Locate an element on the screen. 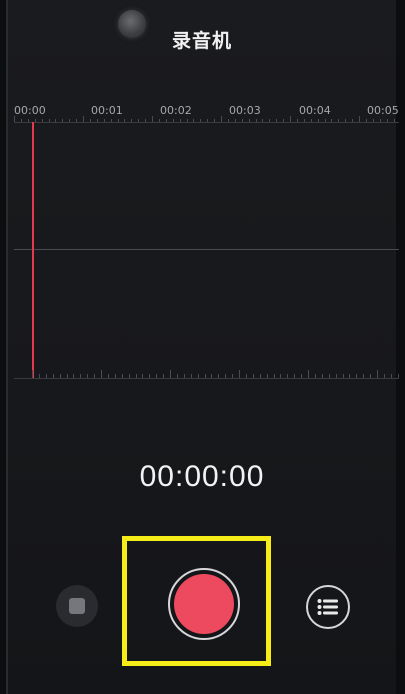  app-title: 录音机 is located at coordinates (201, 41).